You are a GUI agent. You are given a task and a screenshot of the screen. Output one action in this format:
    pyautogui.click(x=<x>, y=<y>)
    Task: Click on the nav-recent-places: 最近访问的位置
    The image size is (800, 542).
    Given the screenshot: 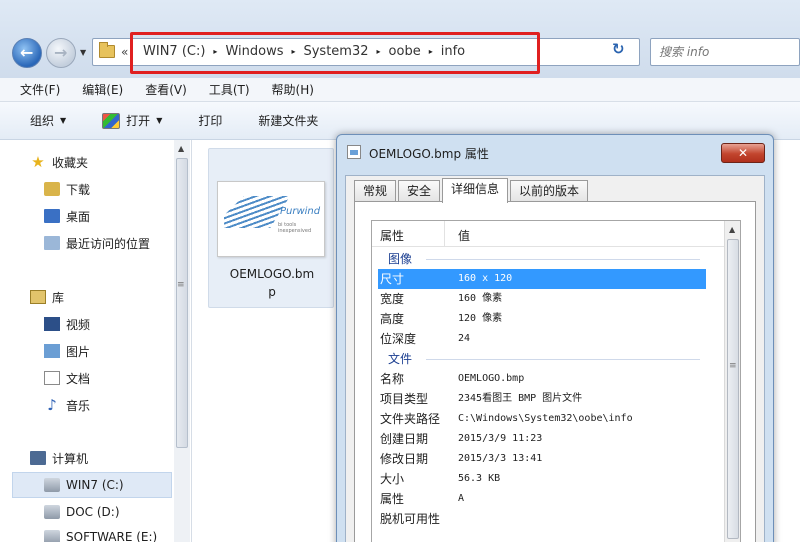 What is the action you would take?
    pyautogui.click(x=97, y=243)
    